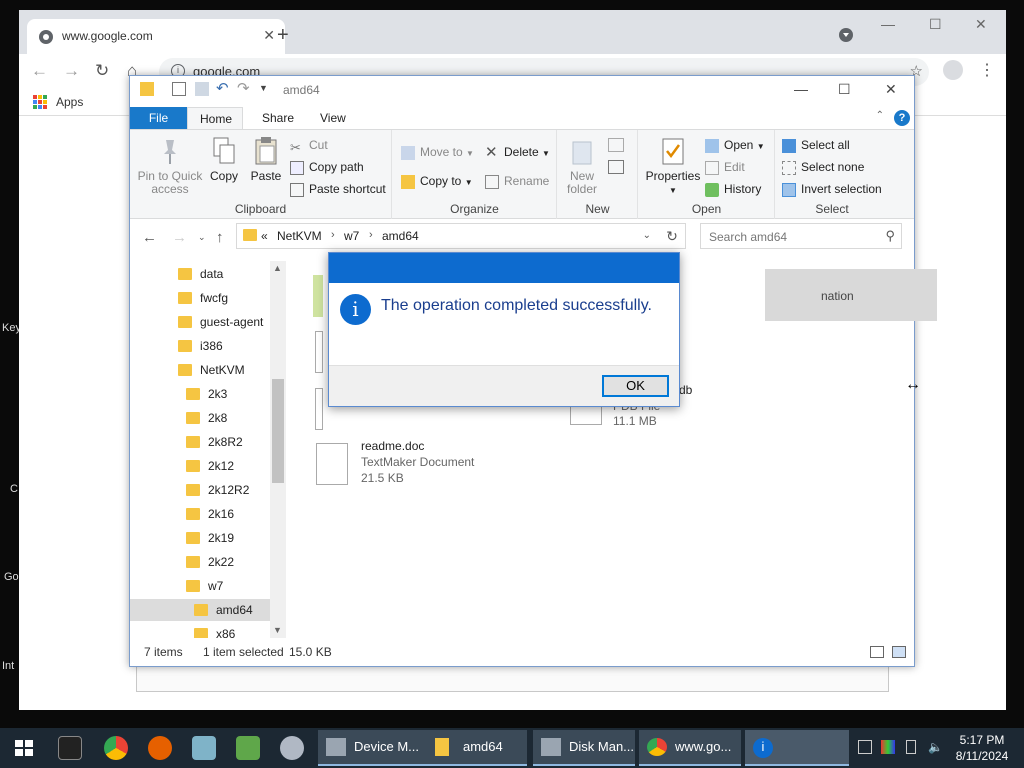 The width and height of the screenshot is (1024, 768). I want to click on customize-quick-access-icon: ▼, so click(263, 88).